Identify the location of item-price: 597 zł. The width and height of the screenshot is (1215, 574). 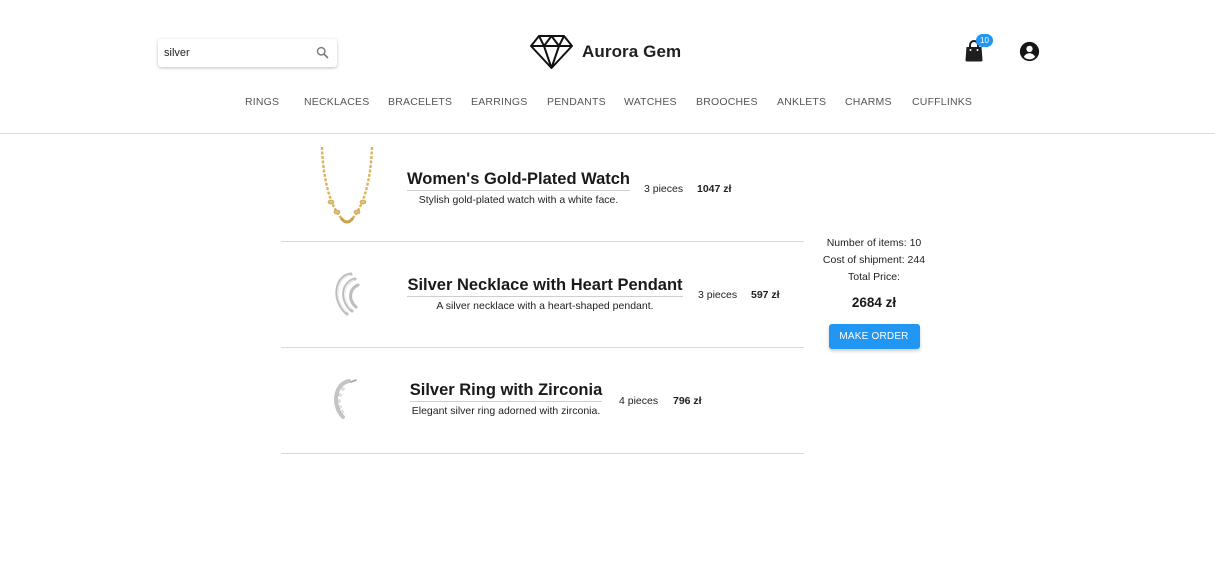
(765, 295).